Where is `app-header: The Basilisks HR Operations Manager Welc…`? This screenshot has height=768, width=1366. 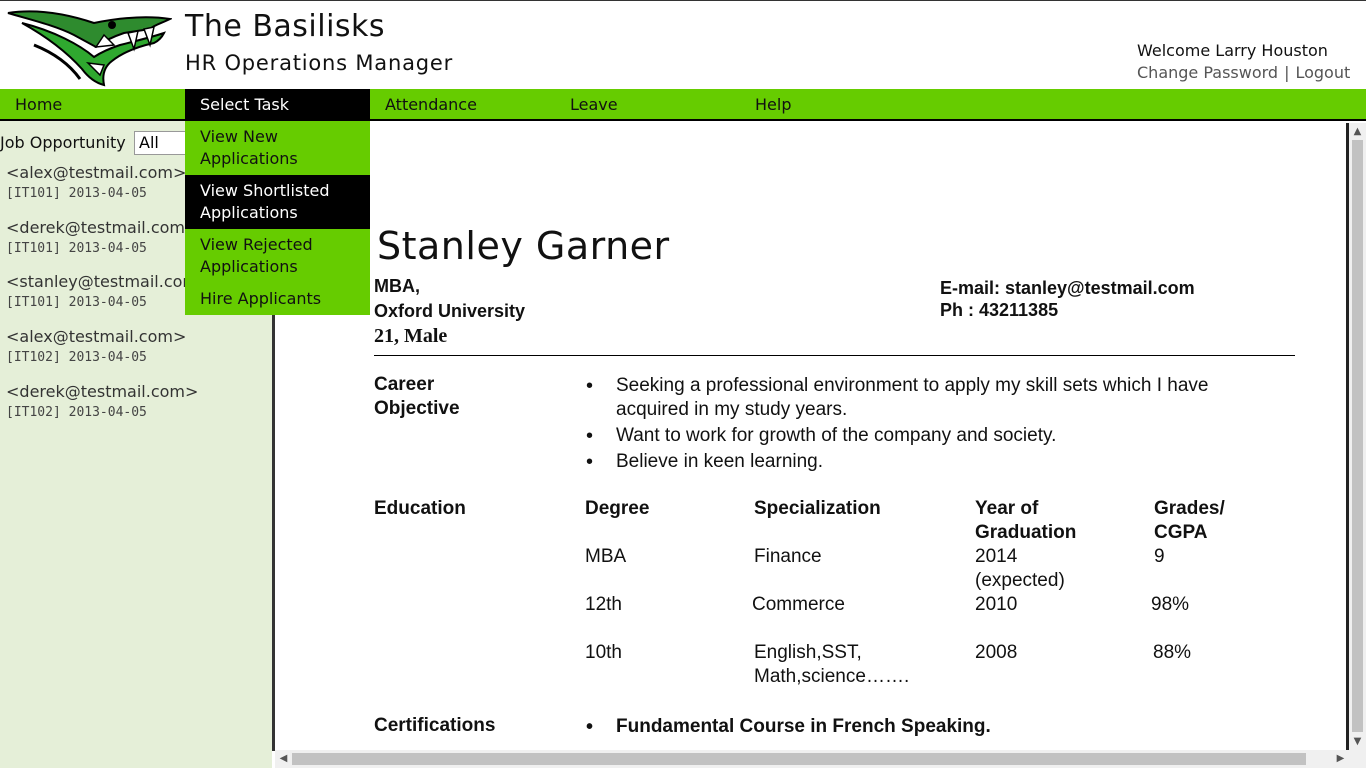
app-header: The Basilisks HR Operations Manager Welc… is located at coordinates (683, 44).